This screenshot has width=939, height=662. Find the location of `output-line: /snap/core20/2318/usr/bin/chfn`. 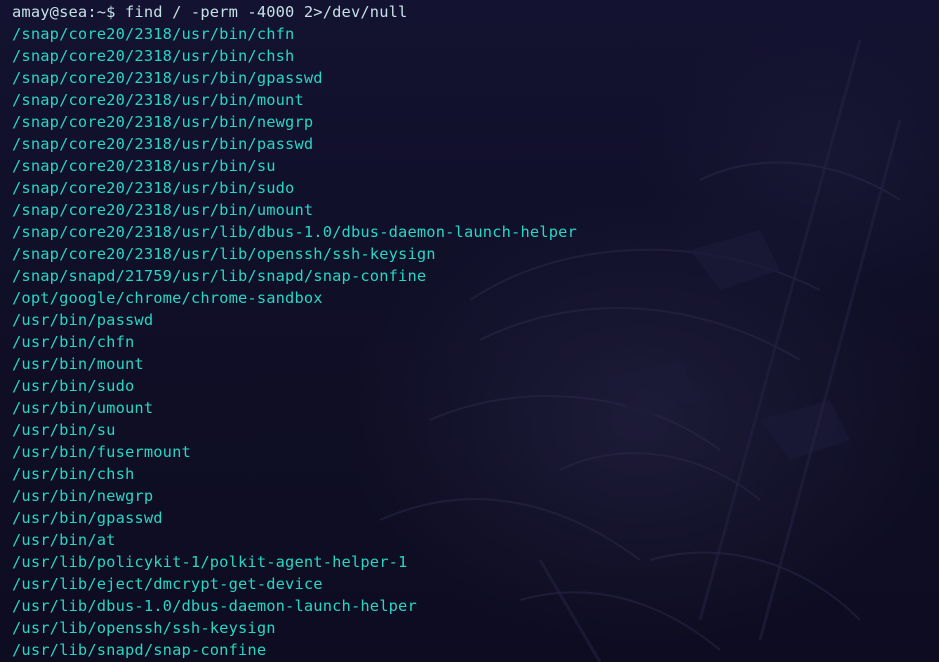

output-line: /snap/core20/2318/usr/bin/chfn is located at coordinates (153, 34).